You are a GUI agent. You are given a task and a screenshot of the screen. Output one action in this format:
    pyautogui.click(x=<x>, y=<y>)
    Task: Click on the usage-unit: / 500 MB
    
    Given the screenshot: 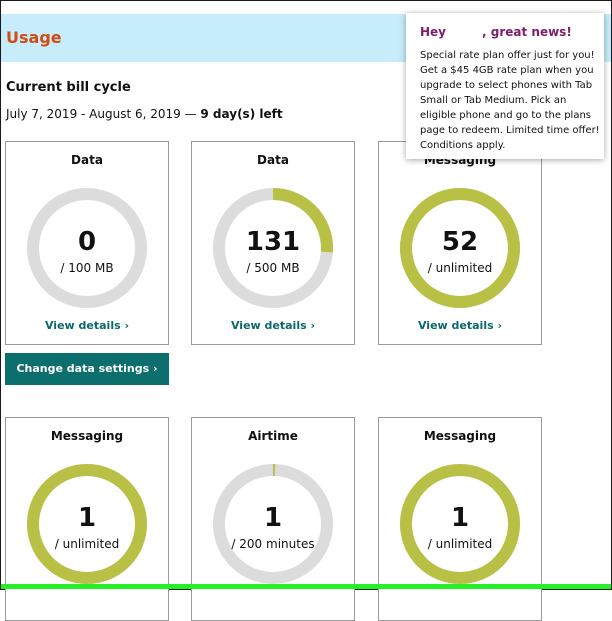 What is the action you would take?
    pyautogui.click(x=273, y=268)
    